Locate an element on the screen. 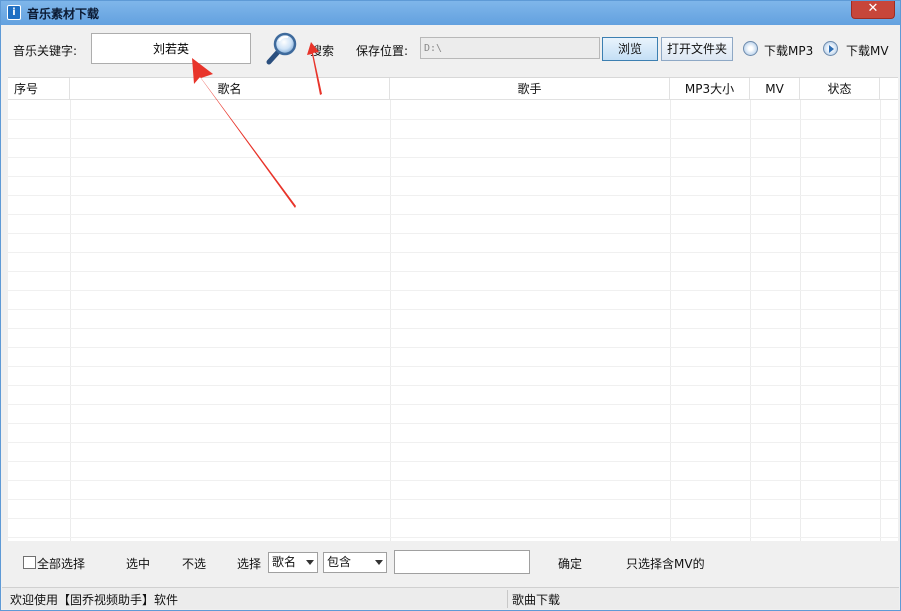 The image size is (901, 611). col-status: 状态 is located at coordinates (840, 89).